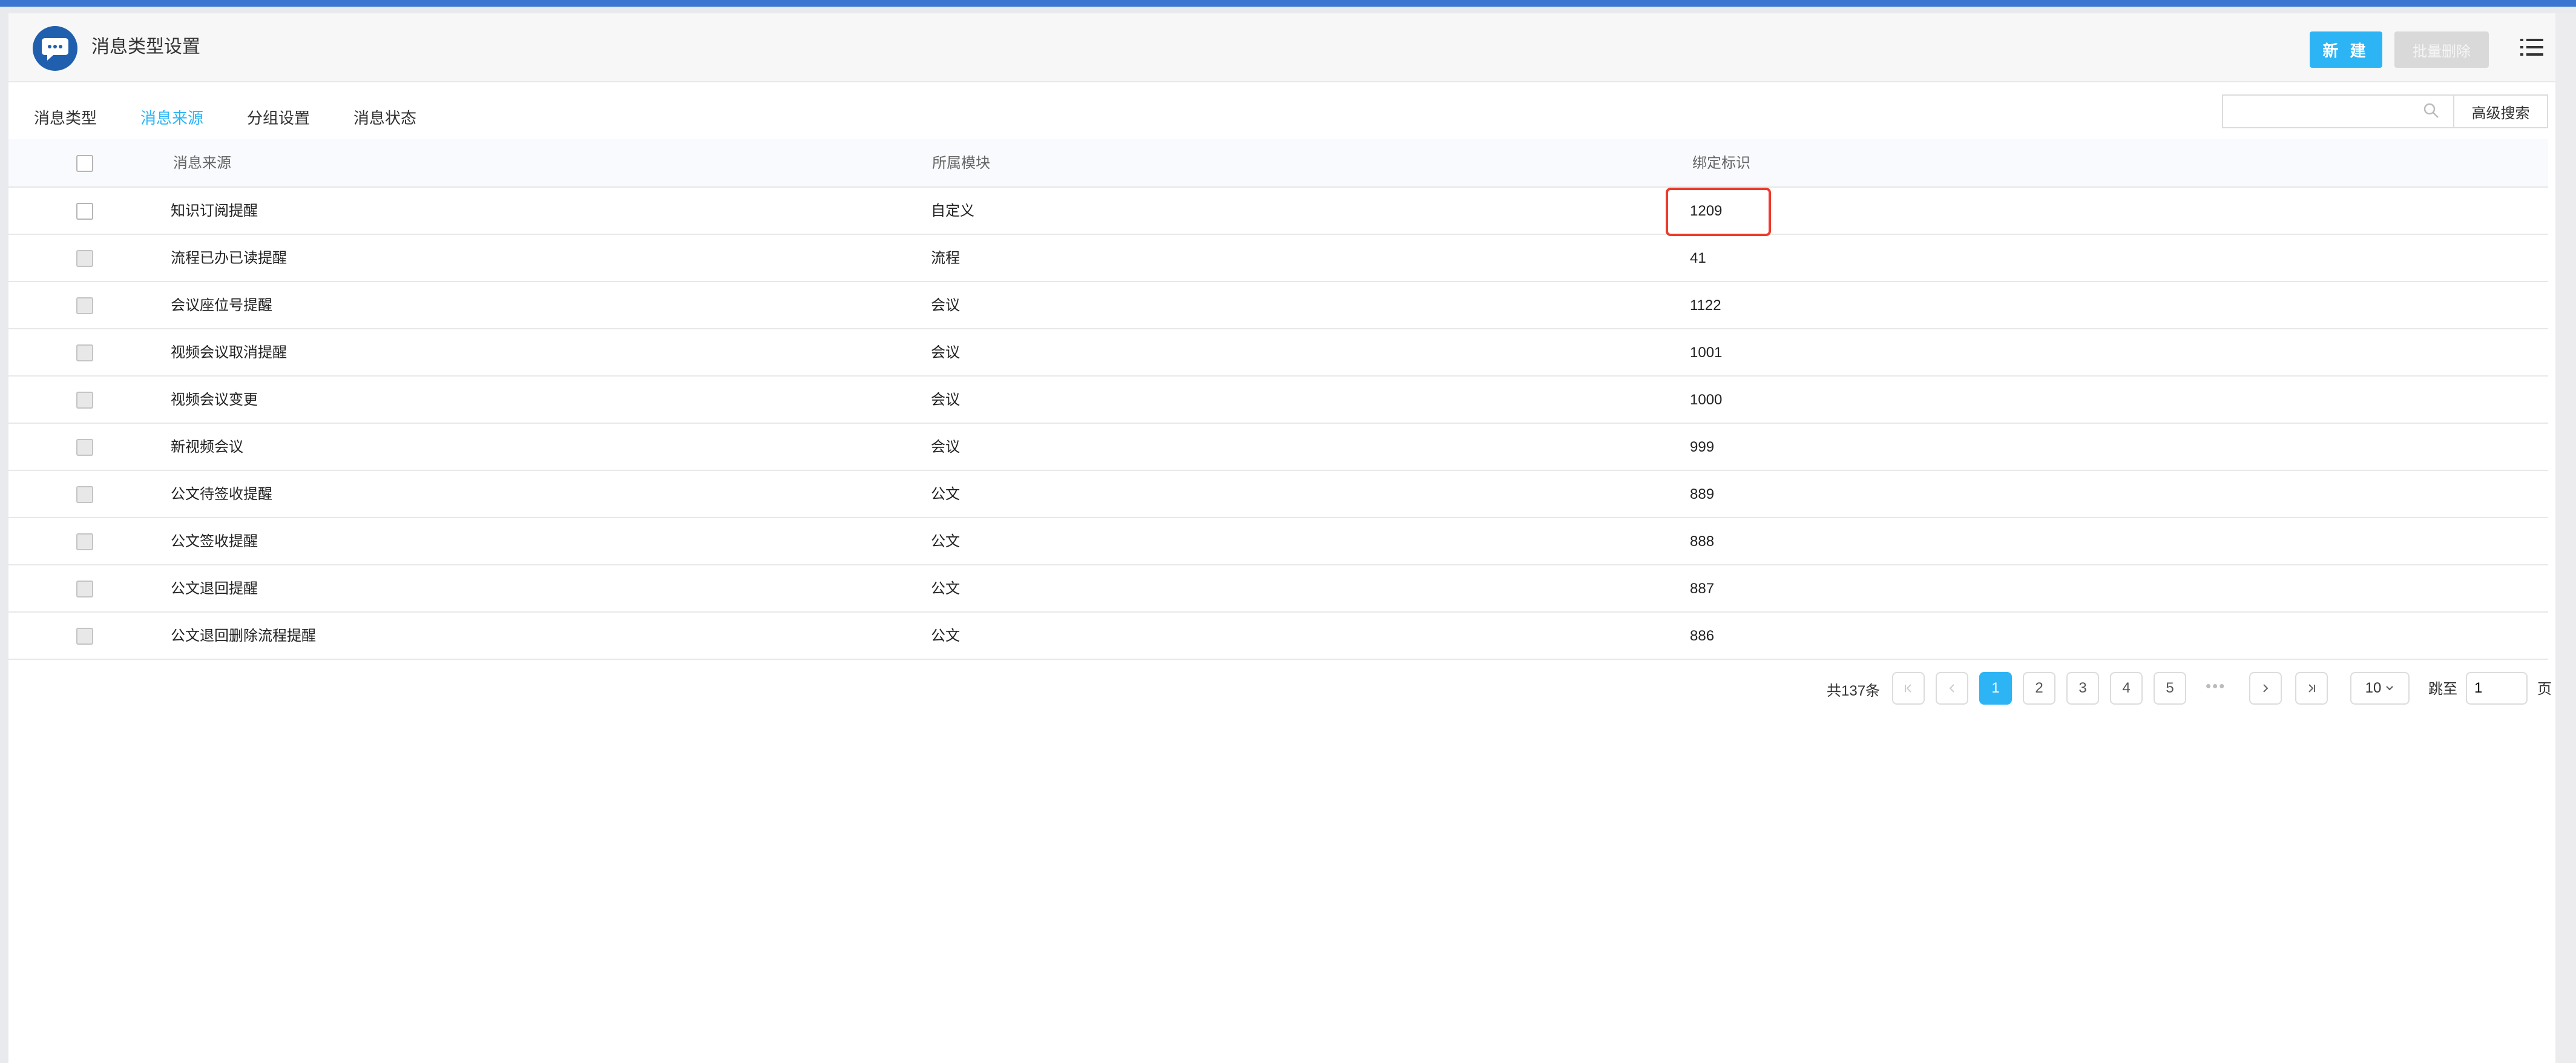 Image resolution: width=2576 pixels, height=1063 pixels. Describe the element at coordinates (202, 163) in the screenshot. I see `column-header-source: 消息来源` at that location.